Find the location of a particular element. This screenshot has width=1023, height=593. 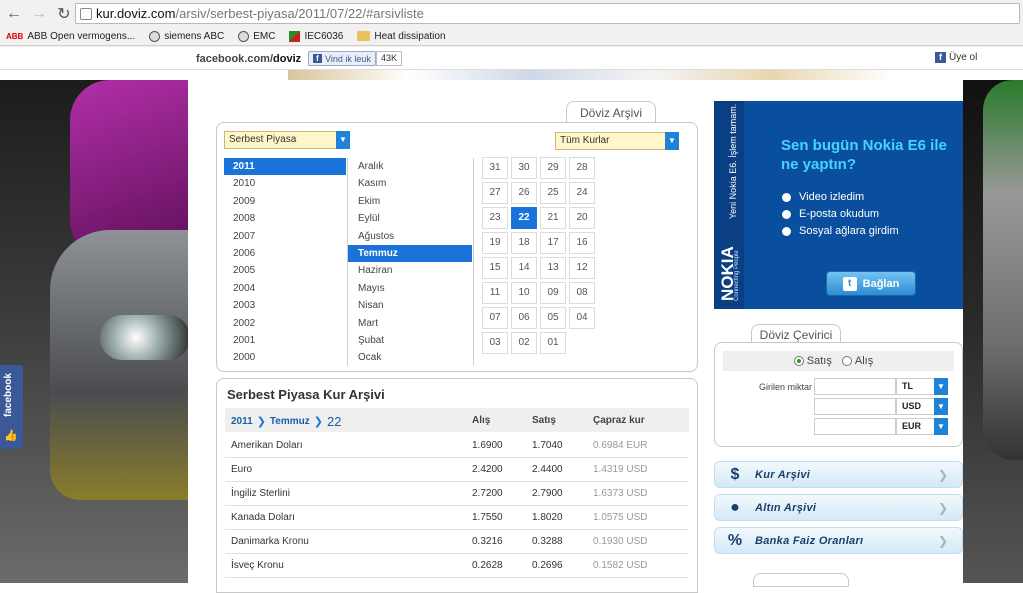

bookmark-iec: IEC6036 is located at coordinates (316, 36).